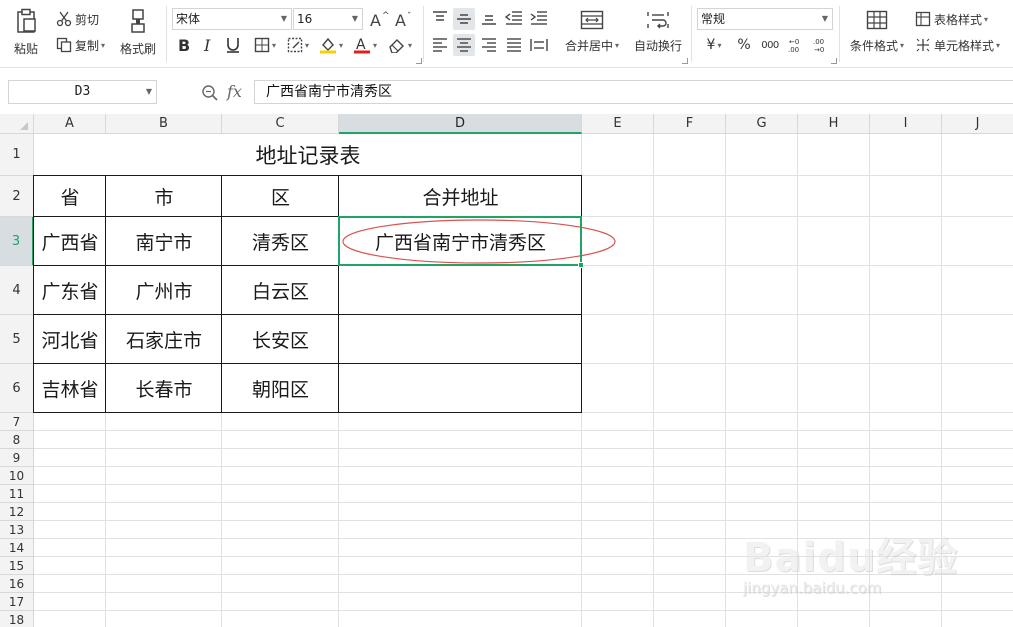 The image size is (1013, 627). What do you see at coordinates (690, 124) in the screenshot?
I see `column-header-f: F` at bounding box center [690, 124].